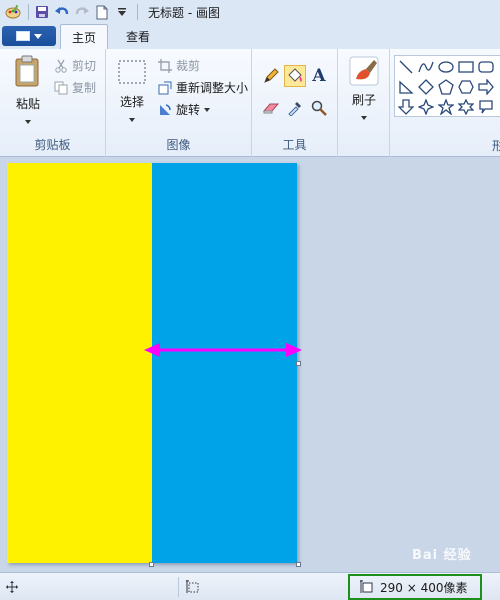  What do you see at coordinates (151, 564) in the screenshot?
I see `resize-handle-bottom` at bounding box center [151, 564].